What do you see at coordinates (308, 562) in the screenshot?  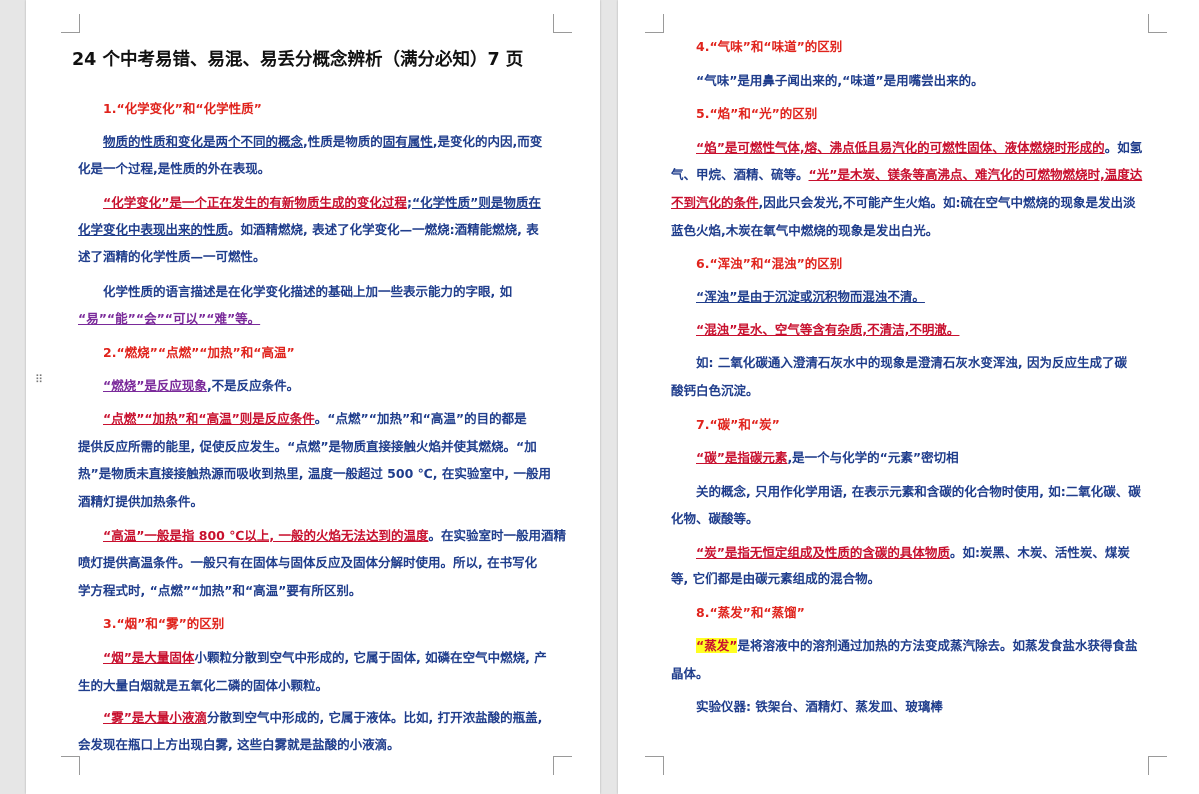 I see `paragraph-line: 喷灯提供高温条件。一般只有在固体与固体反应及固体分解时使用。所以, 在书写化` at bounding box center [308, 562].